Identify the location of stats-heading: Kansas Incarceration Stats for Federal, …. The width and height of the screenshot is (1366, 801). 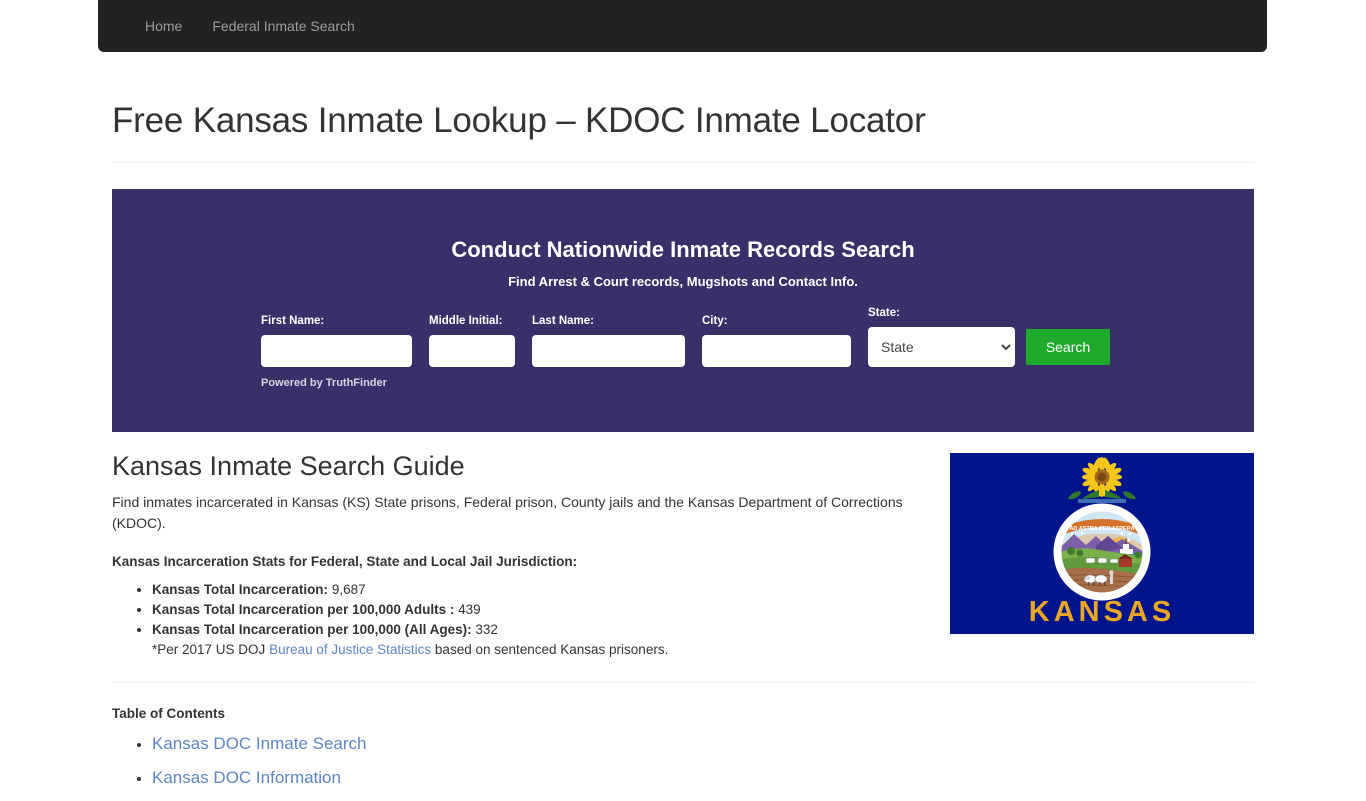
(345, 561).